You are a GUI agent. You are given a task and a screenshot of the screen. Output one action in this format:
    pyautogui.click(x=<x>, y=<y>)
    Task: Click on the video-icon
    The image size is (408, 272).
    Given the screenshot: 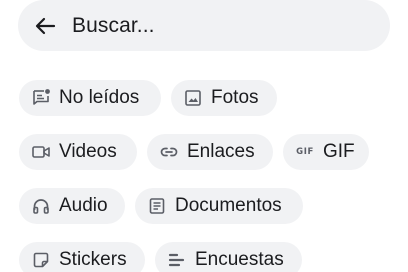 What is the action you would take?
    pyautogui.click(x=41, y=152)
    